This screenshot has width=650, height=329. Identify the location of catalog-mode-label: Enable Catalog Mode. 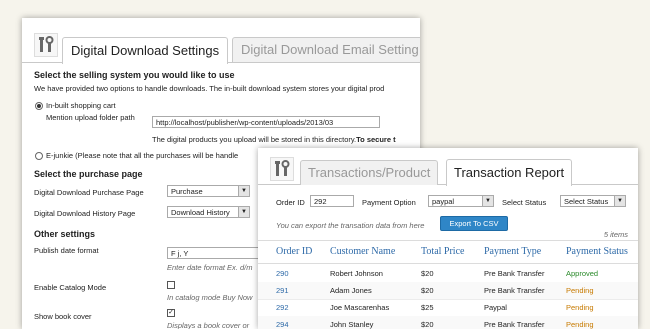
(70, 287).